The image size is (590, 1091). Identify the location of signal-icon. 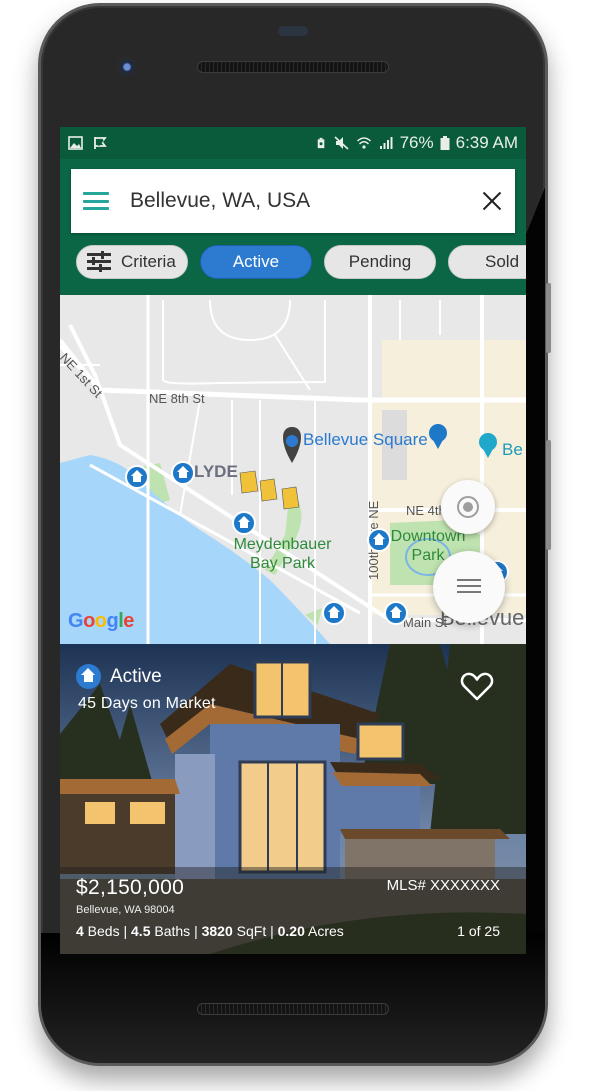
(386, 143).